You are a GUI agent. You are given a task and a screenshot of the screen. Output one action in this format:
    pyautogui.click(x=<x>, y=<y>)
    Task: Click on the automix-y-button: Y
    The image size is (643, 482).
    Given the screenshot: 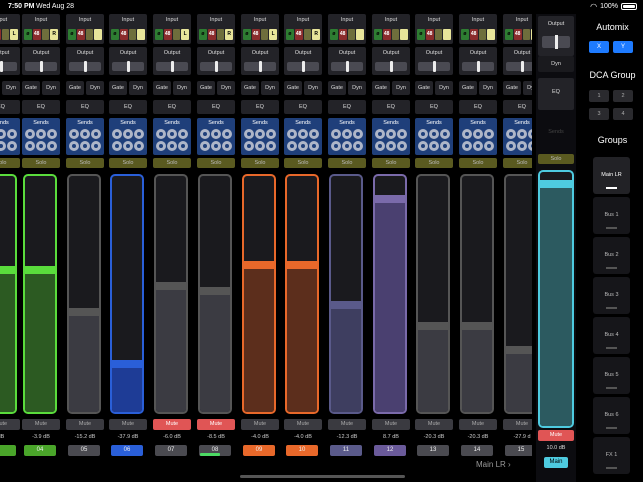 What is the action you would take?
    pyautogui.click(x=623, y=47)
    